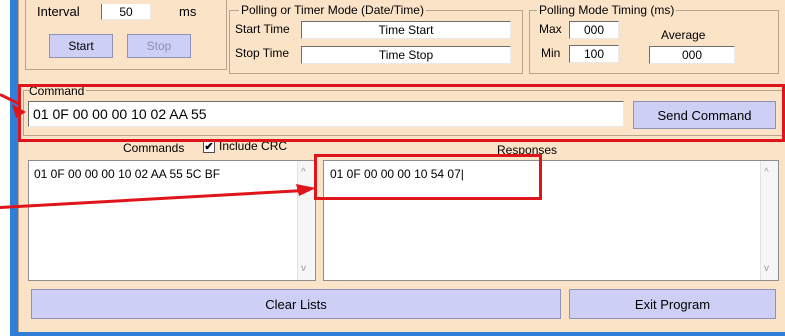  I want to click on timing-group, so click(654, 42).